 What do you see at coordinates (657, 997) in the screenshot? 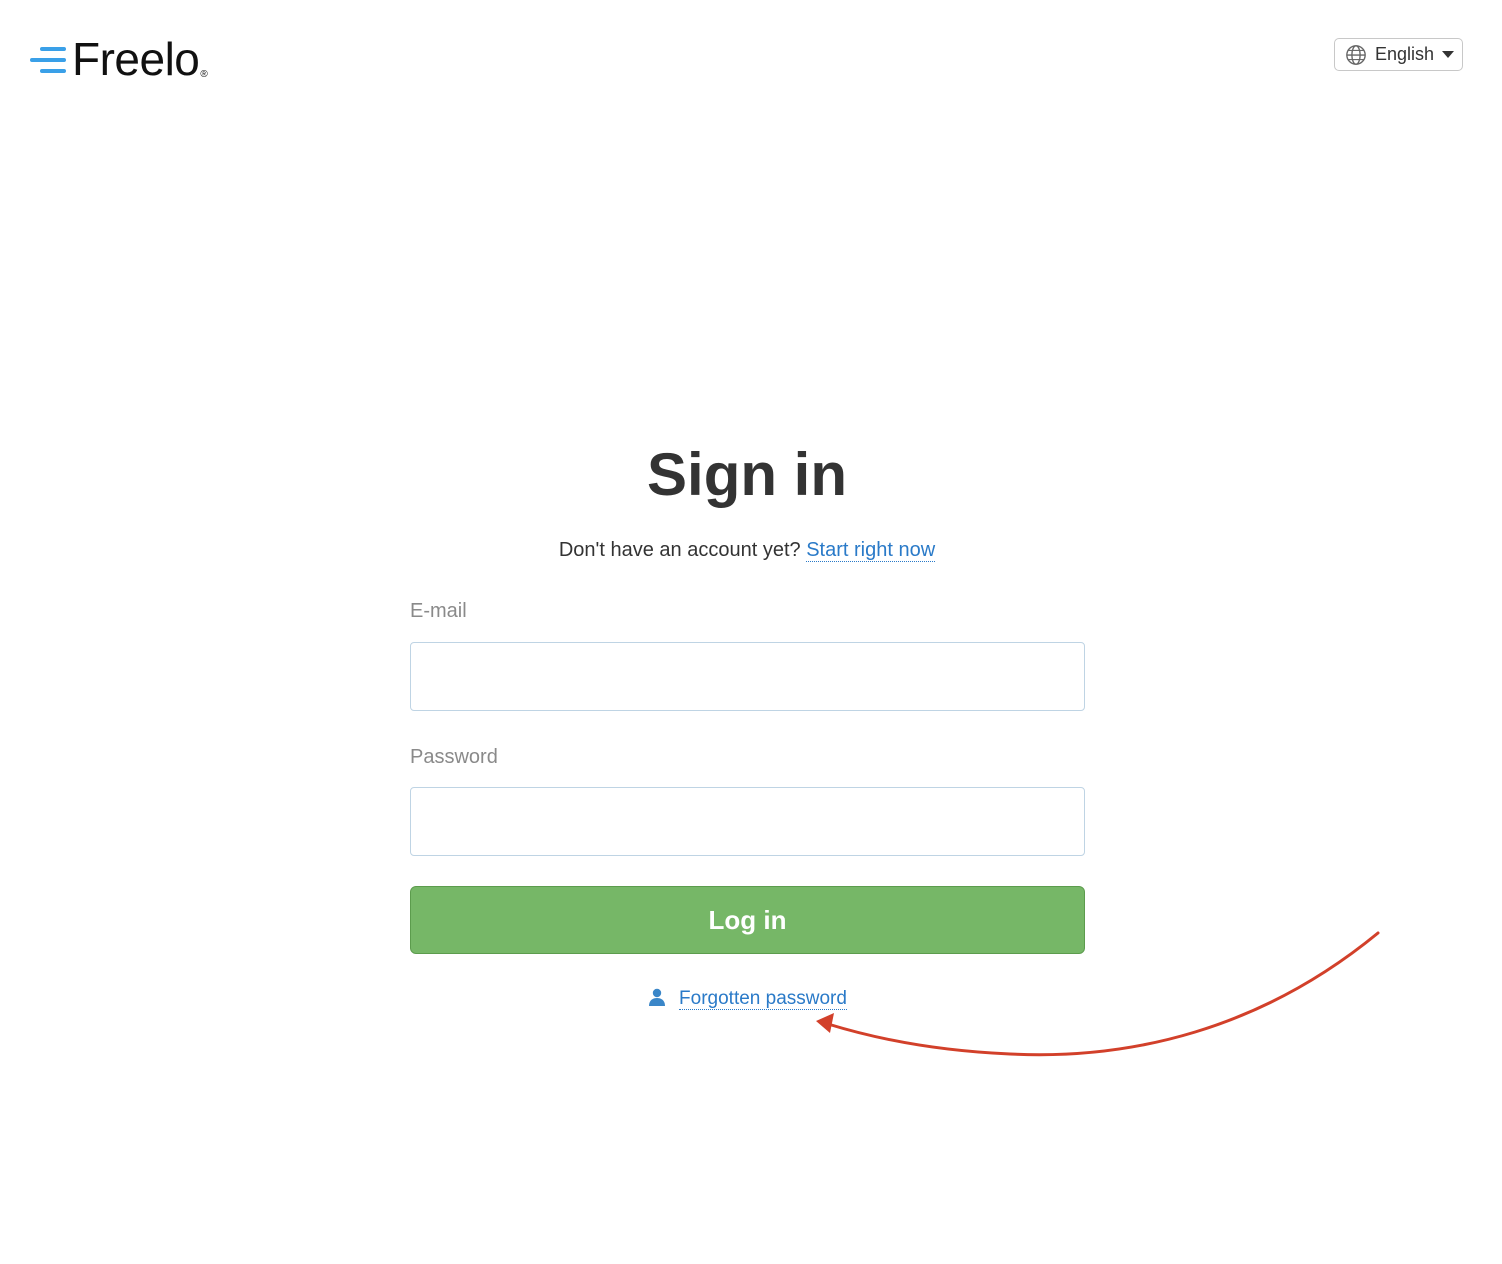
I see `person-icon` at bounding box center [657, 997].